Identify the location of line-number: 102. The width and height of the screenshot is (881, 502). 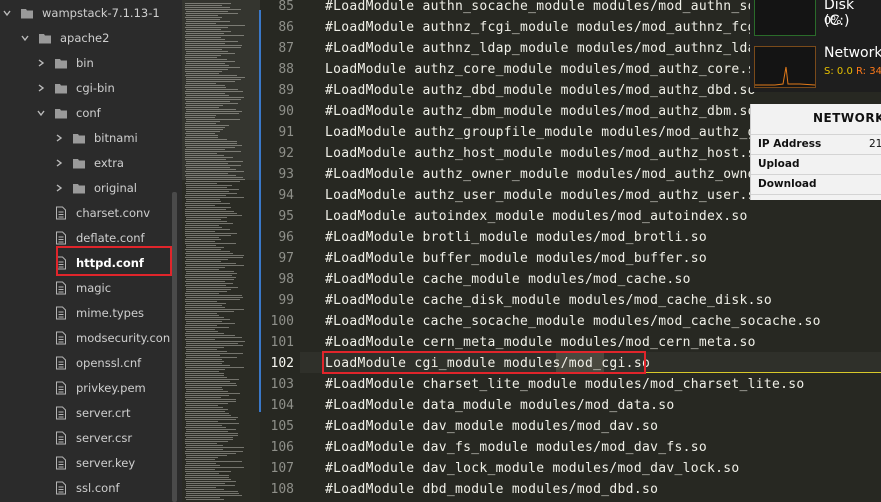
(282, 363).